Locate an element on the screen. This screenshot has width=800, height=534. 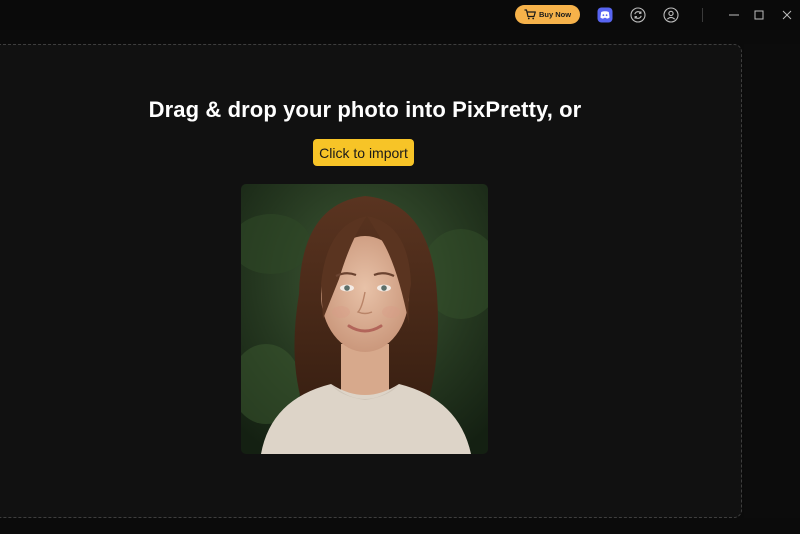
click-to-import-button: Click to import is located at coordinates (363, 152).